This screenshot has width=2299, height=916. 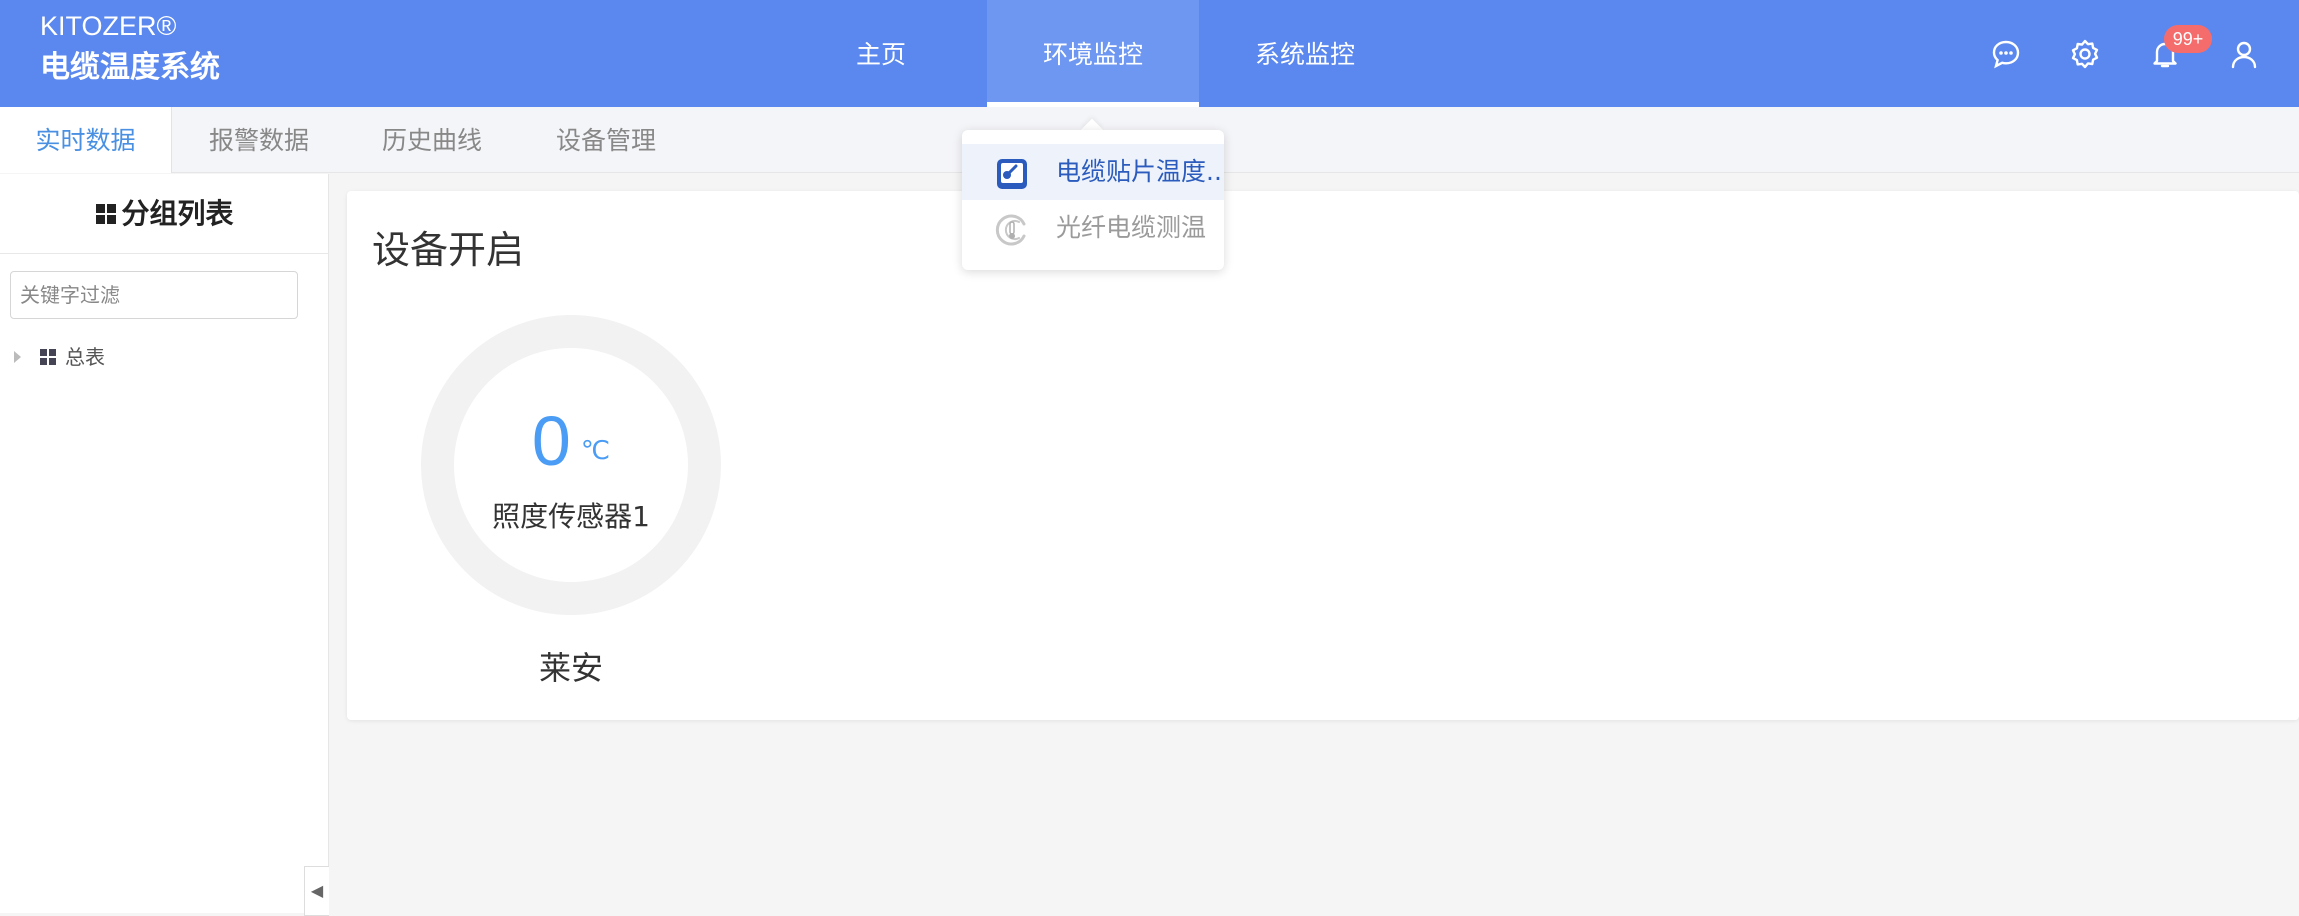 What do you see at coordinates (881, 53) in the screenshot?
I see `nav-home: 主页` at bounding box center [881, 53].